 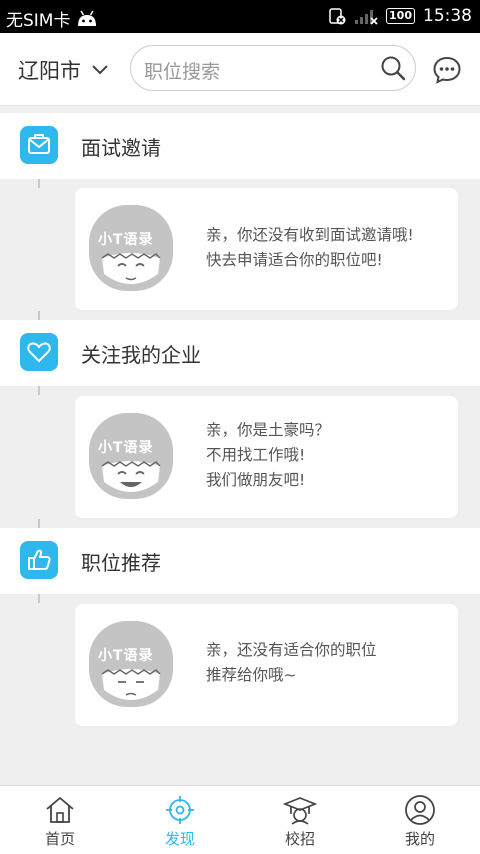 I want to click on section-title: 职位推荐, so click(x=121, y=563).